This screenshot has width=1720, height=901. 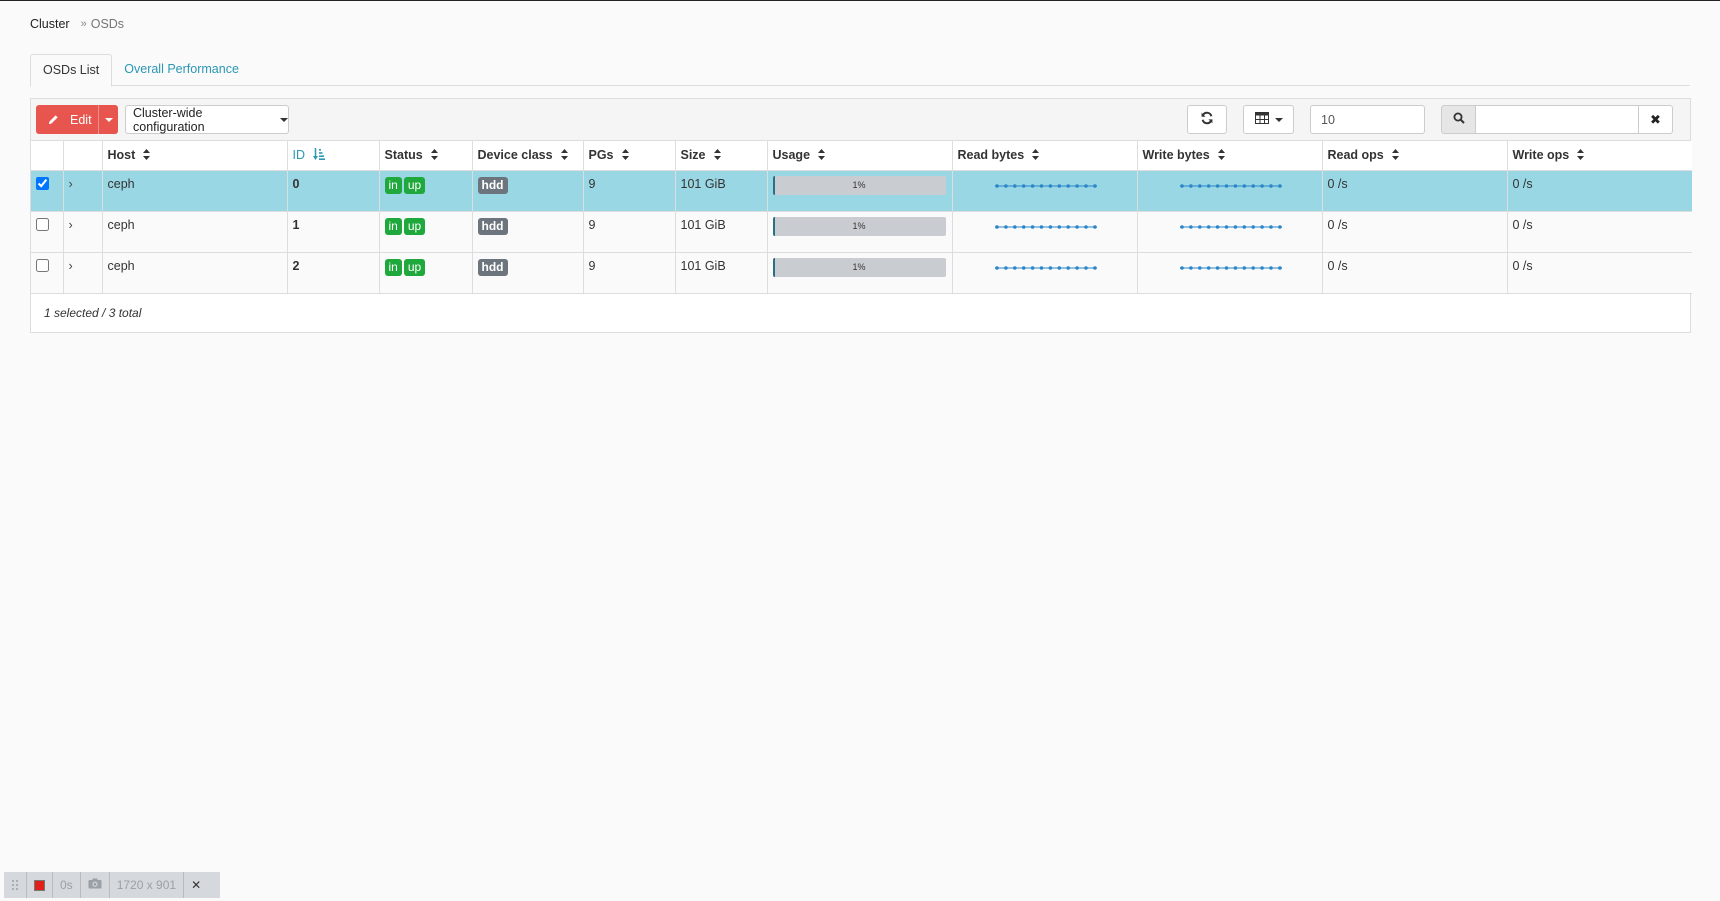 I want to click on search-icon-addon, so click(x=1458, y=119).